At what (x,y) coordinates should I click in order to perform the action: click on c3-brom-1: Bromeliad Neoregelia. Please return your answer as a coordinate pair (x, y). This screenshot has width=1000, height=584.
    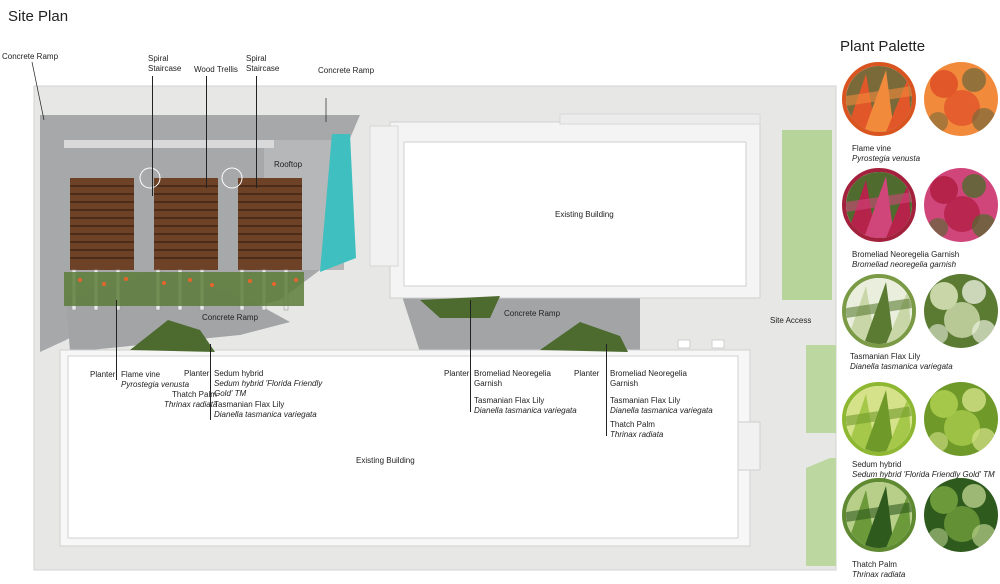
    Looking at the image, I should click on (512, 373).